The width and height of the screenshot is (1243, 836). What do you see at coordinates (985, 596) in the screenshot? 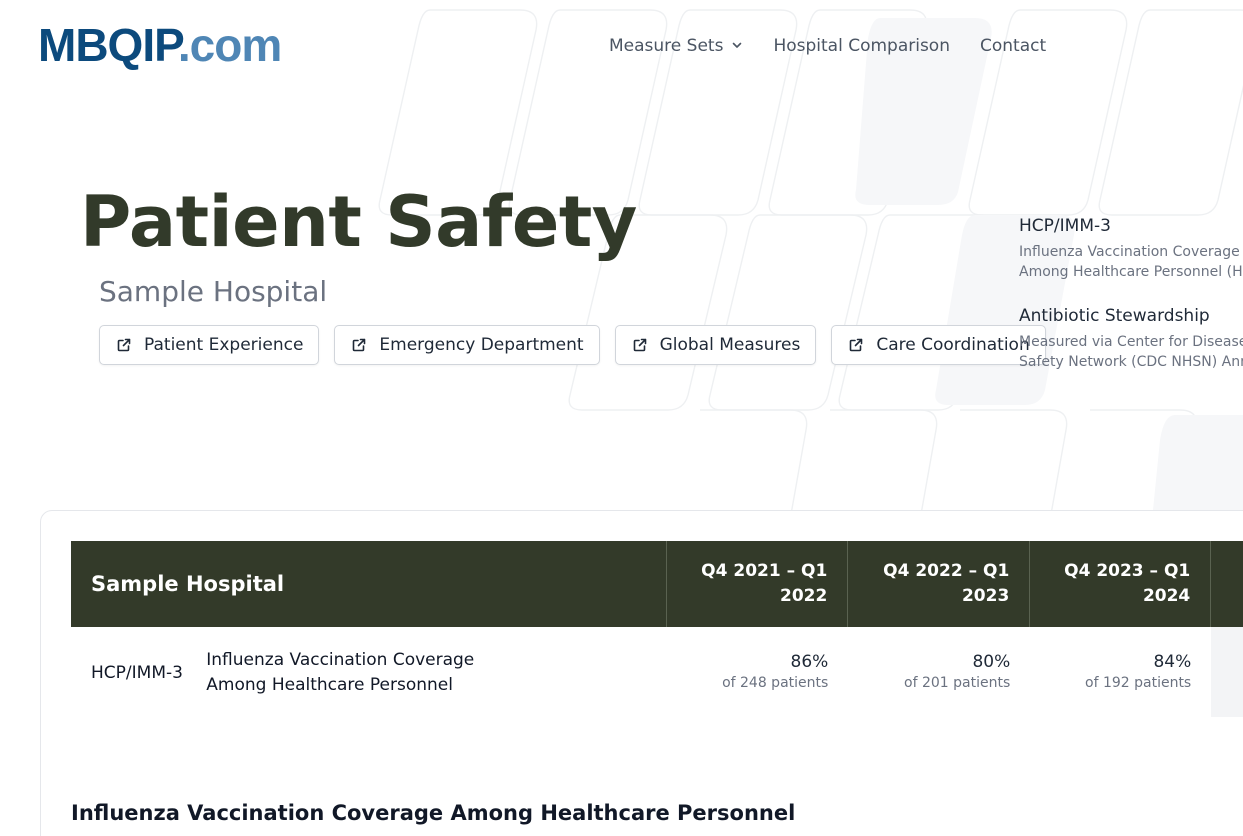
I see `period-line: 2023` at bounding box center [985, 596].